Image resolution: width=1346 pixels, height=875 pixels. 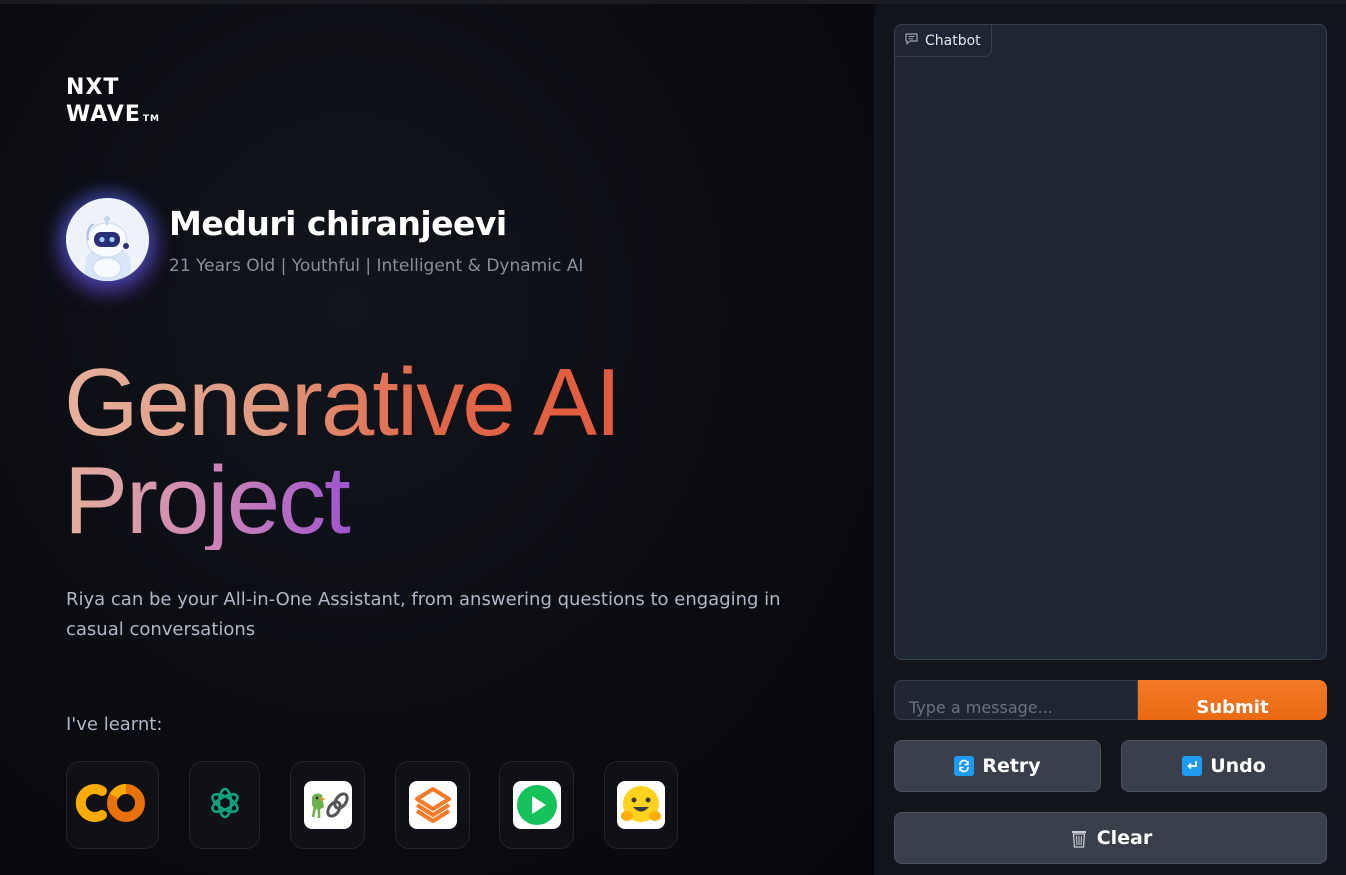 I want to click on logo-line-1: NXT, so click(x=93, y=87).